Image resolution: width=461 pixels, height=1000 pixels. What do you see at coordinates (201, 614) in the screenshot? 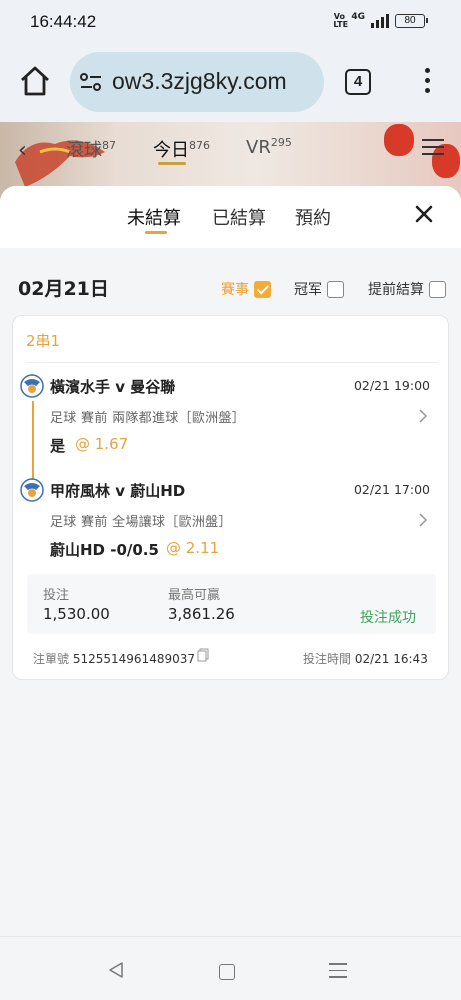
I see `max-win-value: 3,861.26` at bounding box center [201, 614].